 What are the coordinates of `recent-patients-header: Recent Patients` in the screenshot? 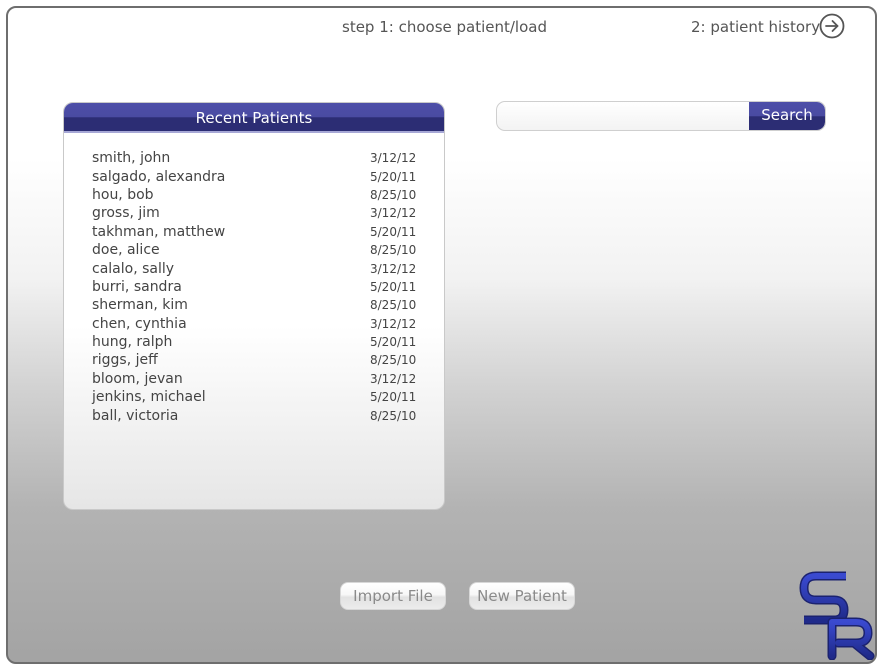 It's located at (254, 118).